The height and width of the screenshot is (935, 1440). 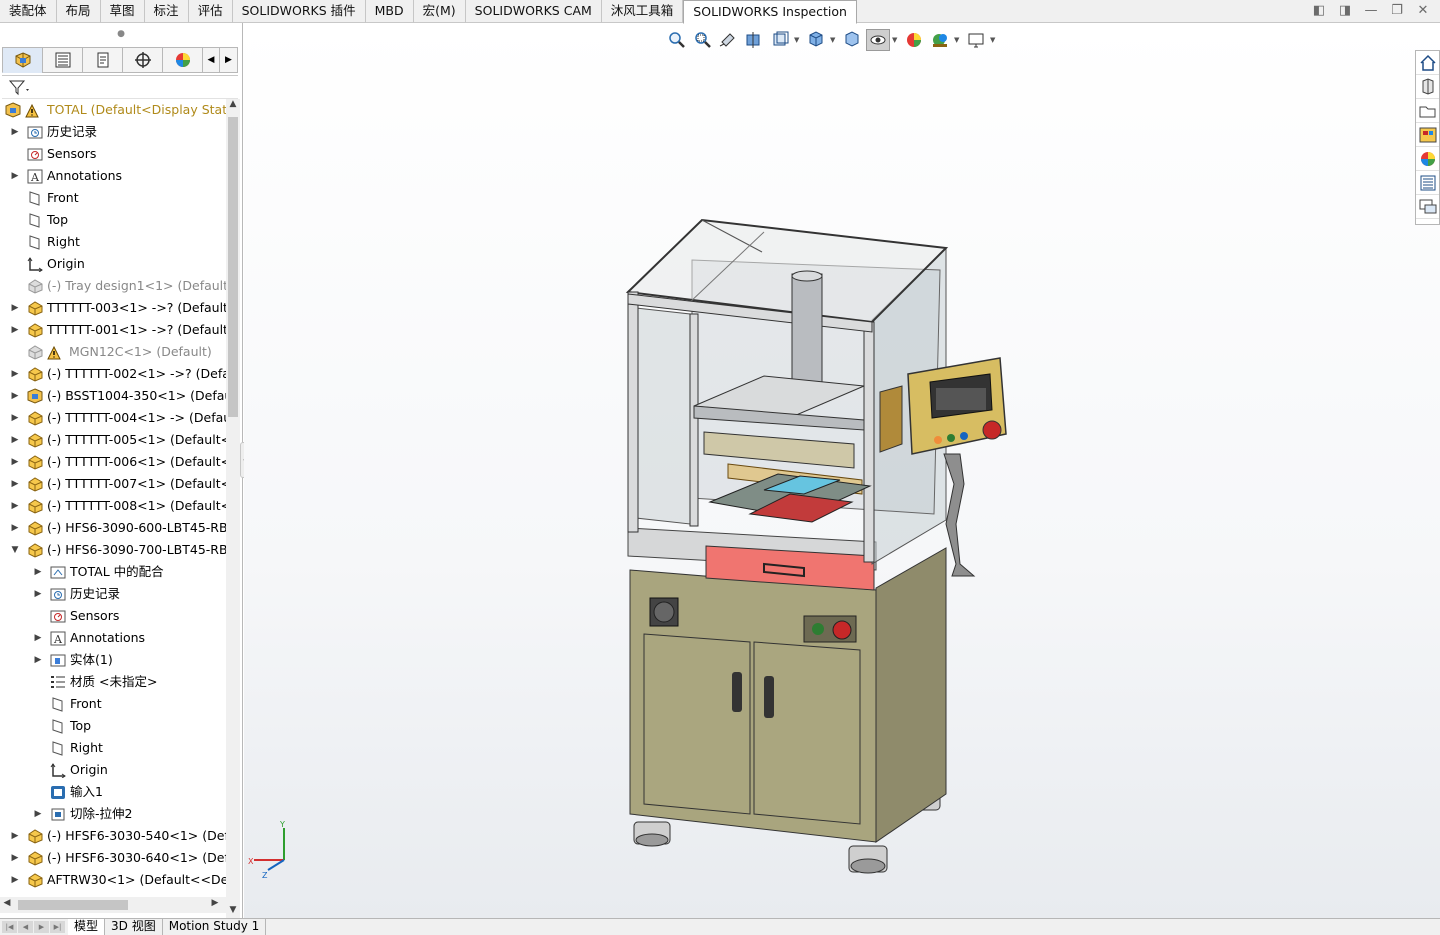 What do you see at coordinates (1423, 11) in the screenshot?
I see `close-icon: ✕` at bounding box center [1423, 11].